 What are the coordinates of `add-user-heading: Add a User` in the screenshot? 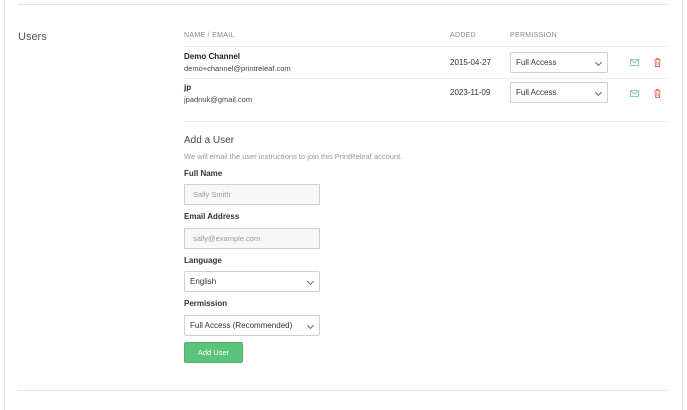 It's located at (209, 140).